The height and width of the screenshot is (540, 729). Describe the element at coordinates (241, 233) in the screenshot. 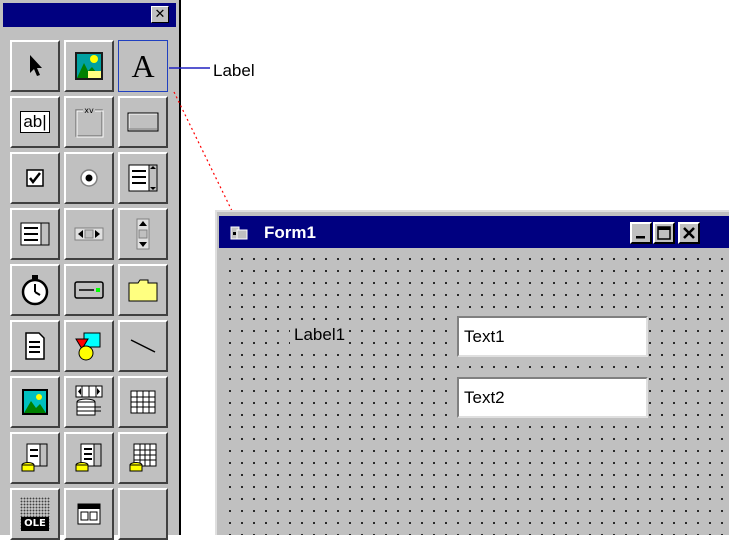

I see `form-window-icon` at that location.